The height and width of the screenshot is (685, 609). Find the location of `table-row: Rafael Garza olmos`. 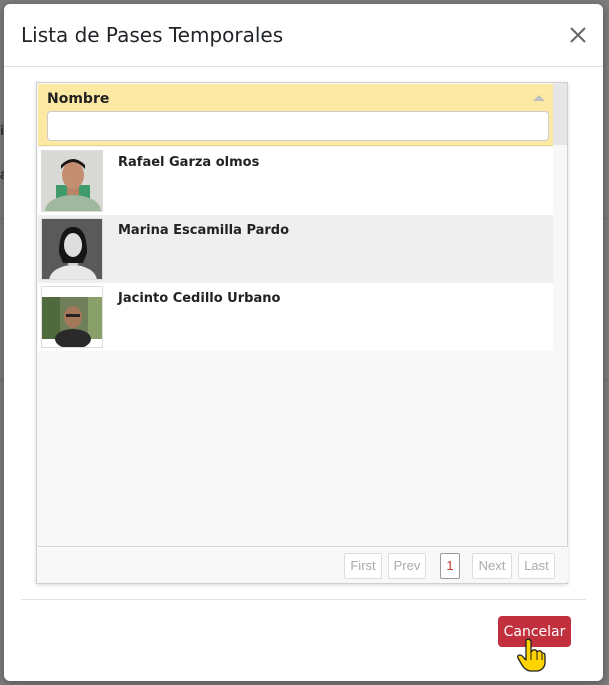

table-row: Rafael Garza olmos is located at coordinates (295, 181).